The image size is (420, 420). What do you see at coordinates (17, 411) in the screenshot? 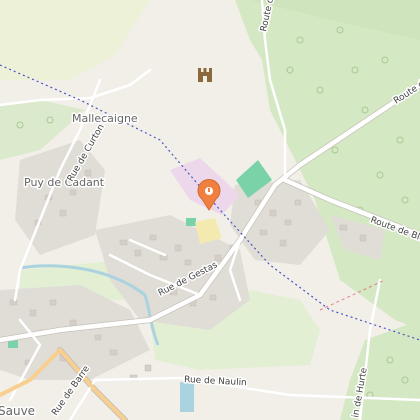
I see `place-label-sauve: Sauve` at bounding box center [17, 411].